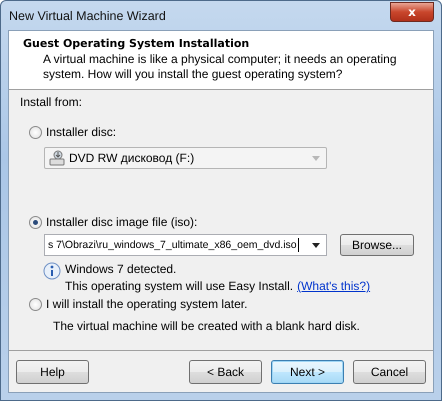 The width and height of the screenshot is (442, 401). I want to click on radio-label: I will install the operating system later., so click(147, 304).